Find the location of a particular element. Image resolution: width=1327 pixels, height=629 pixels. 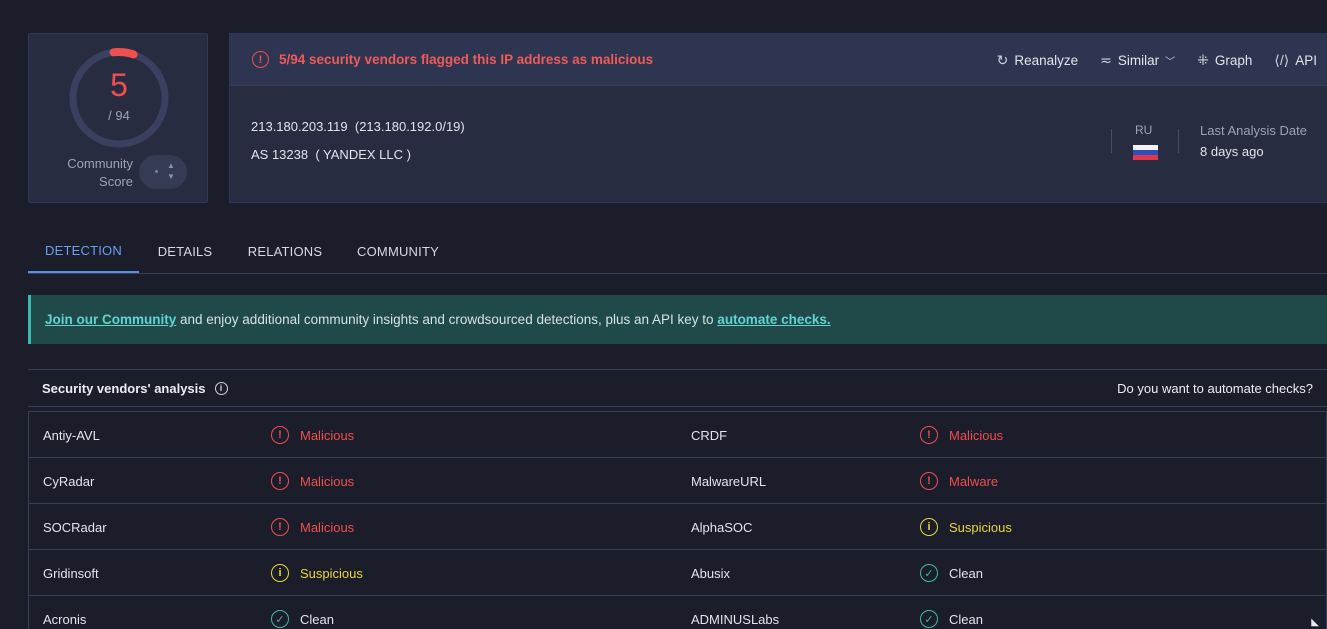

vendor-name: Antiy-AVL is located at coordinates (71, 435).